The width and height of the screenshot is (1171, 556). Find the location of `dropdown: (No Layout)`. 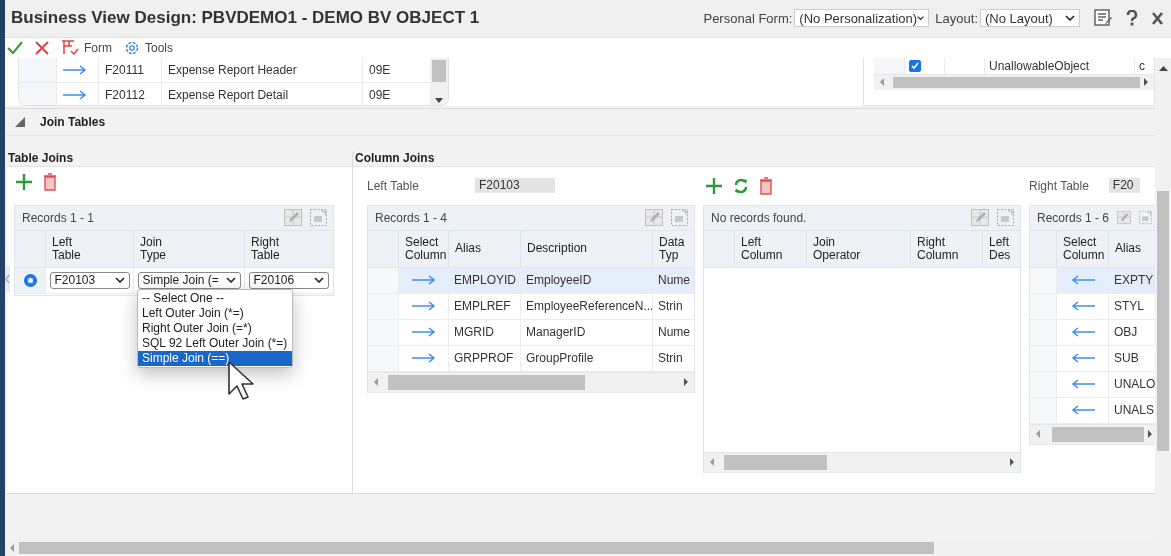

dropdown: (No Layout) is located at coordinates (1030, 18).